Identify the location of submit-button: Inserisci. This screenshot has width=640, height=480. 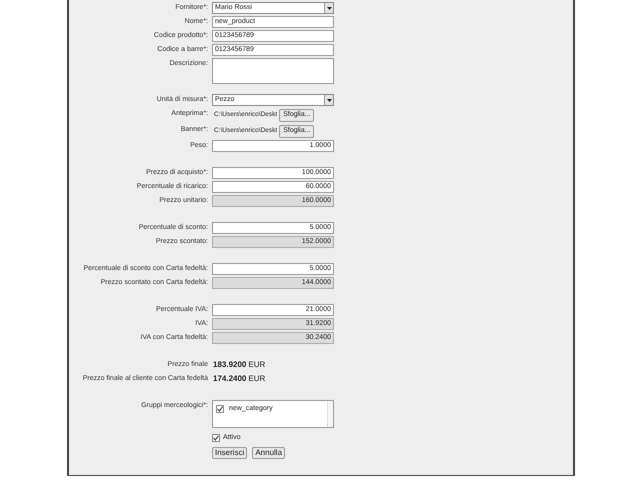
(230, 453).